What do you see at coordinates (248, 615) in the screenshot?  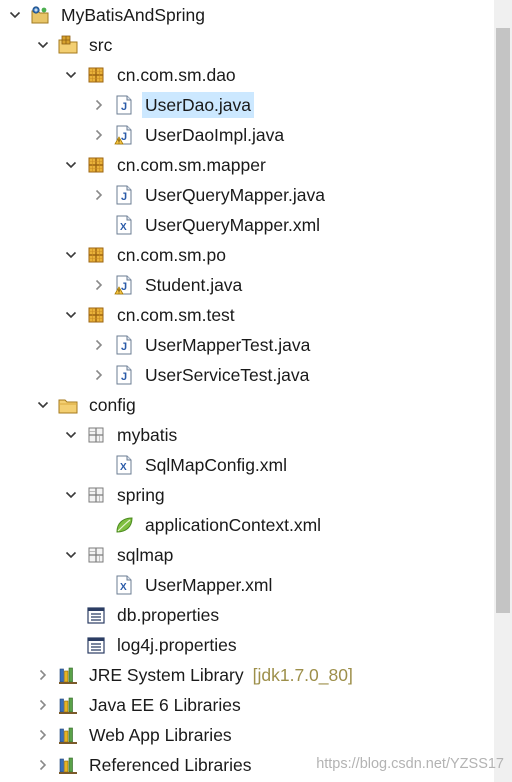 I see `tree-item-db-properties: db.properties` at bounding box center [248, 615].